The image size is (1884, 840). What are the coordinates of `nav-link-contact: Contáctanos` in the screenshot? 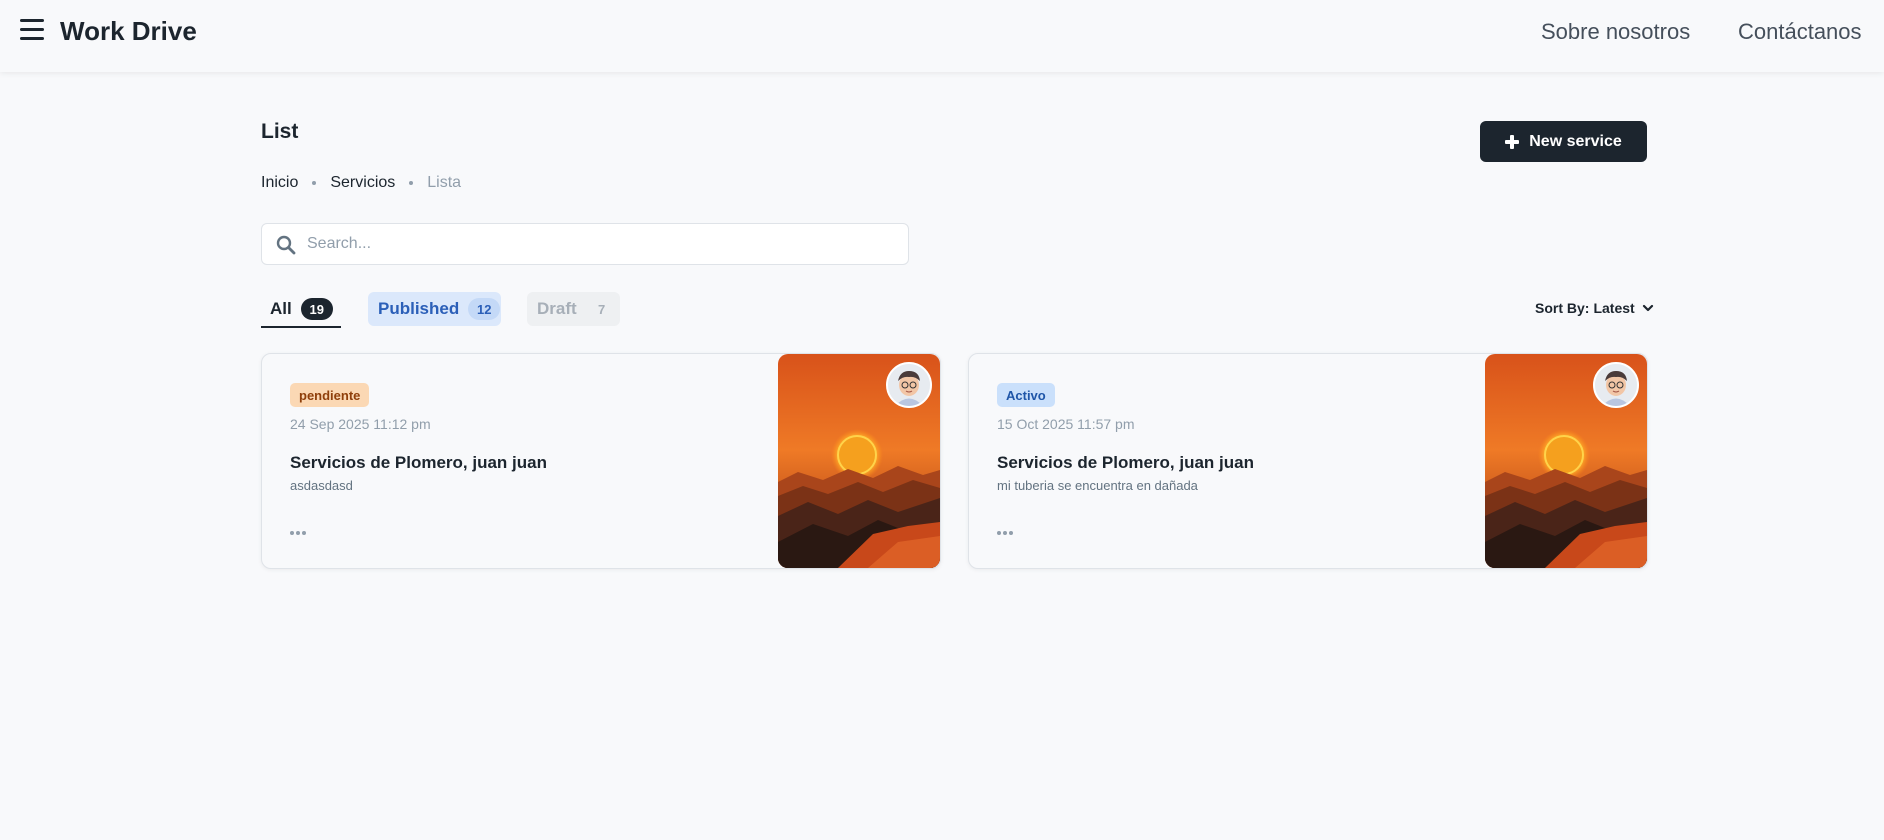 It's located at (1800, 32).